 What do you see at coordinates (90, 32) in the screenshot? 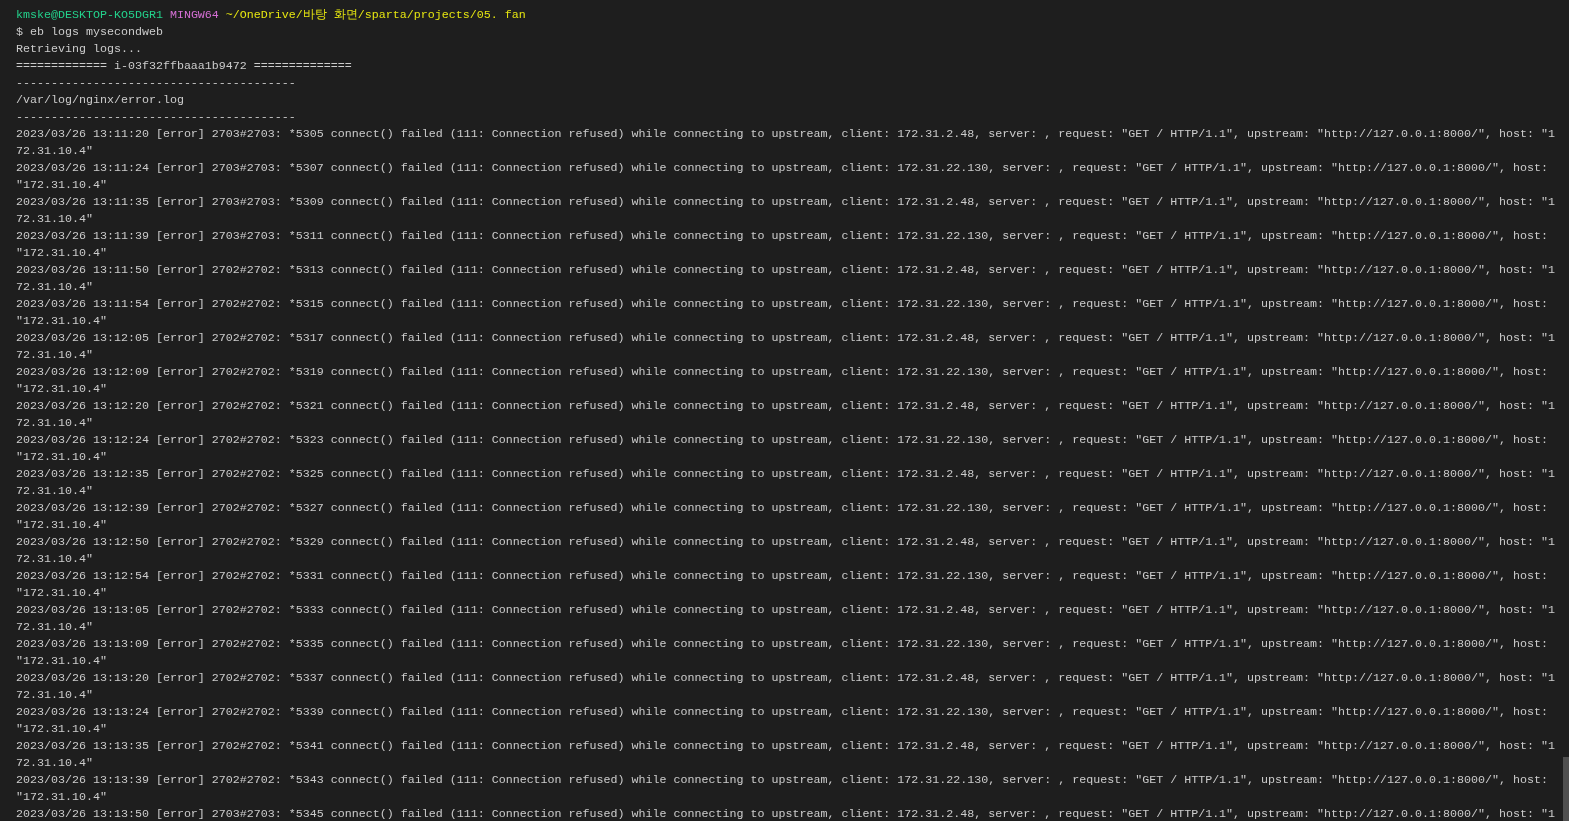
I see `command-line: $ eb logs mysecondweb` at bounding box center [90, 32].